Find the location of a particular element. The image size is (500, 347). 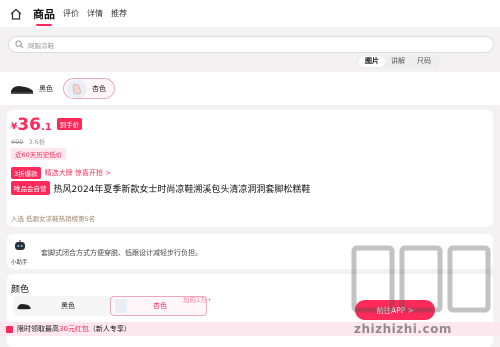

watermark-text: zhizhizhi.com is located at coordinates (403, 329).